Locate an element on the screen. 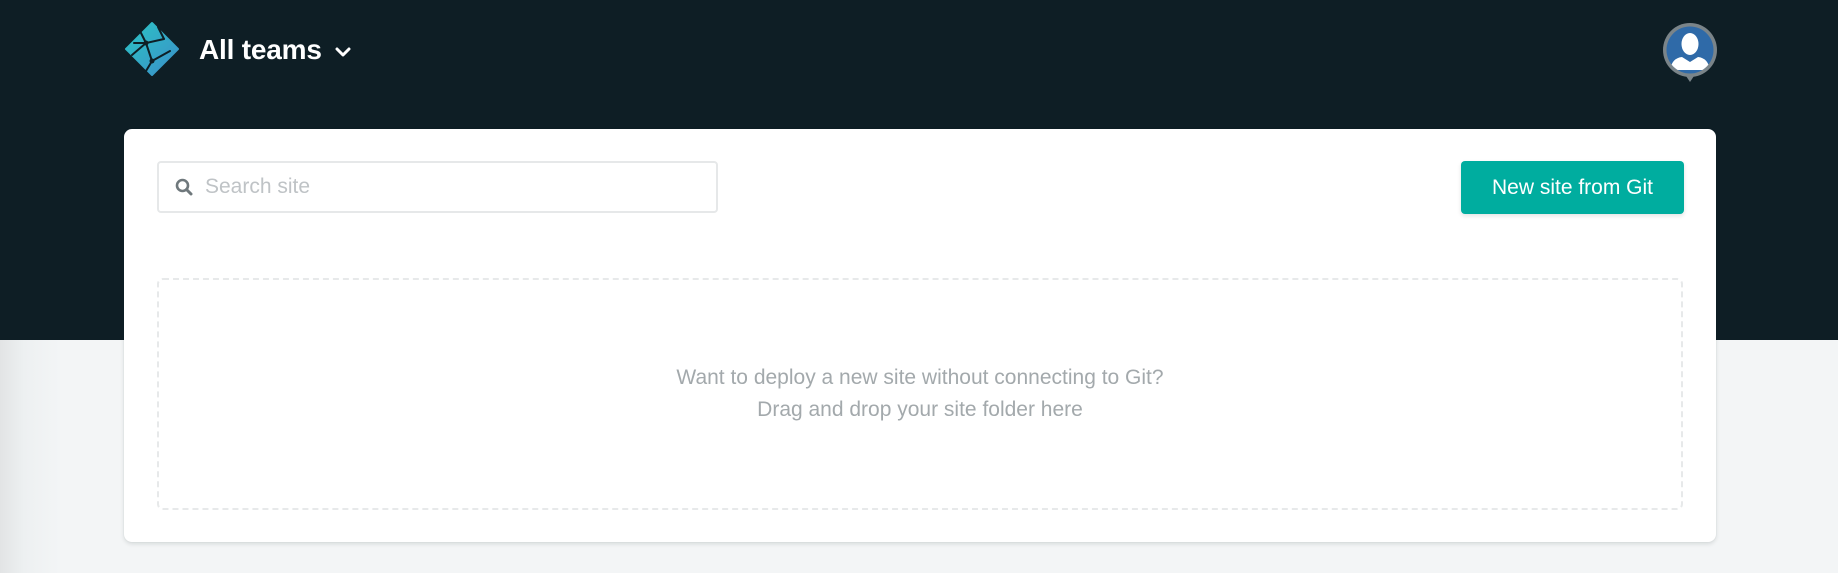  search-input is located at coordinates (455, 187).